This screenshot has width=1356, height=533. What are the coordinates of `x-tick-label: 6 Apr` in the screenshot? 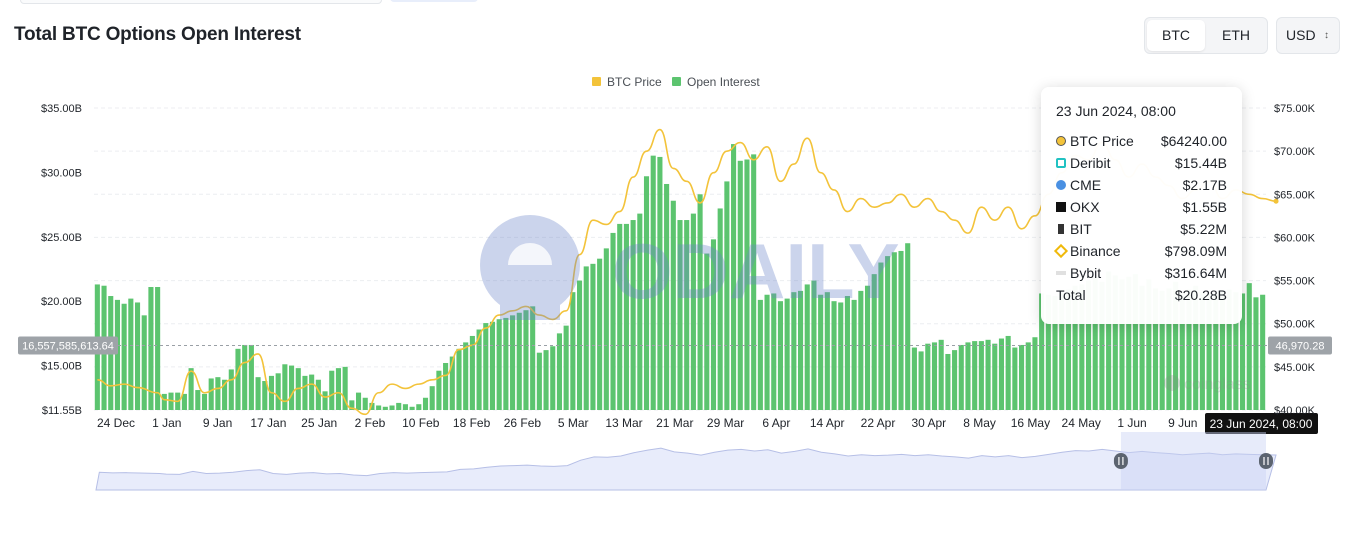 It's located at (776, 423).